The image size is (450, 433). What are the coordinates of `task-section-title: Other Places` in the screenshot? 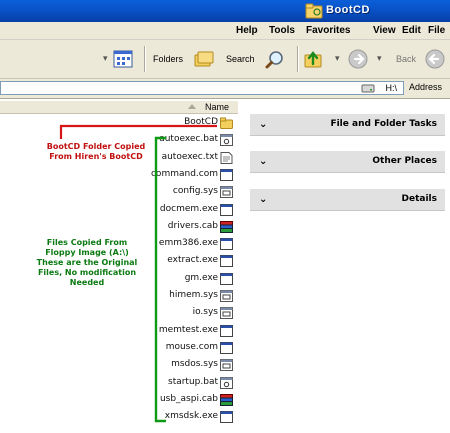 It's located at (404, 161).